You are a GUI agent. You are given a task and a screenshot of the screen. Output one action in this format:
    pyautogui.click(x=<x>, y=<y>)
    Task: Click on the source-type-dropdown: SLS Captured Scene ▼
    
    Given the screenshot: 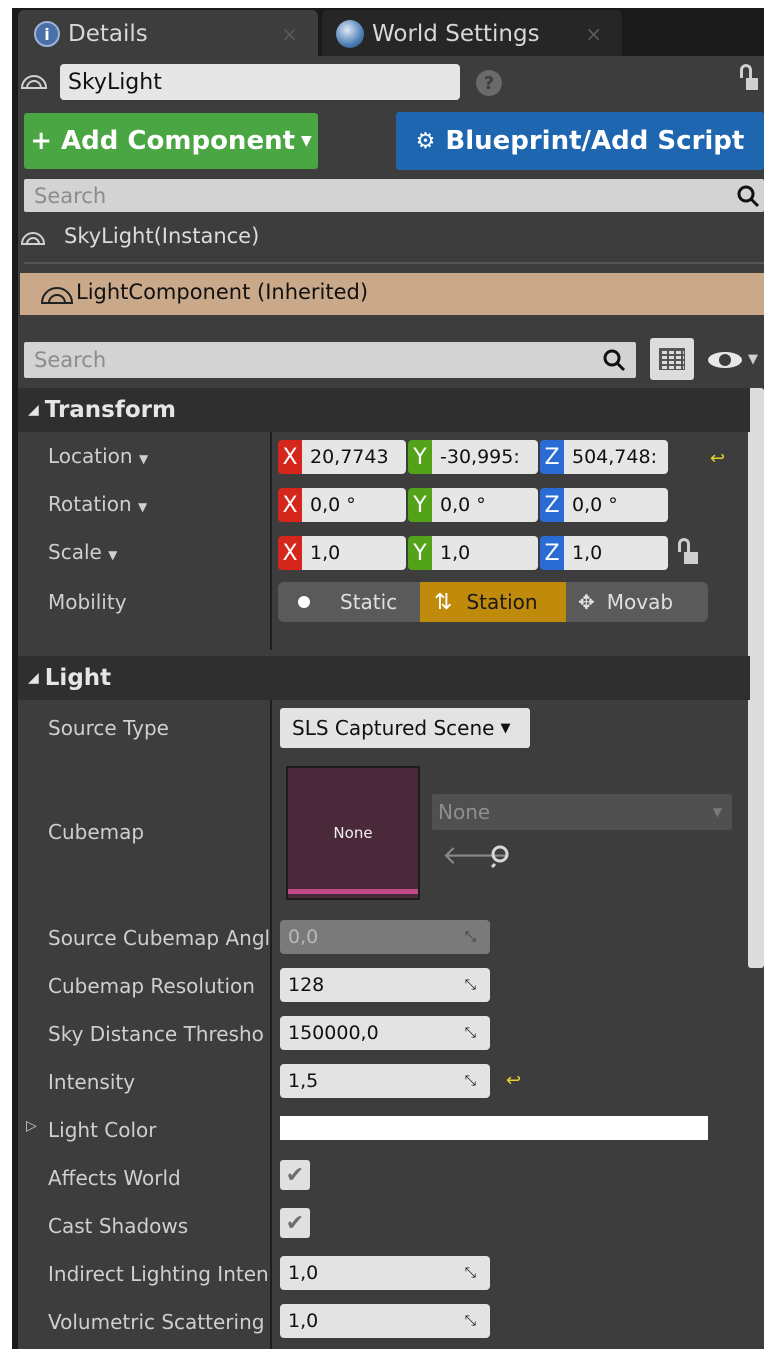 What is the action you would take?
    pyautogui.click(x=405, y=728)
    